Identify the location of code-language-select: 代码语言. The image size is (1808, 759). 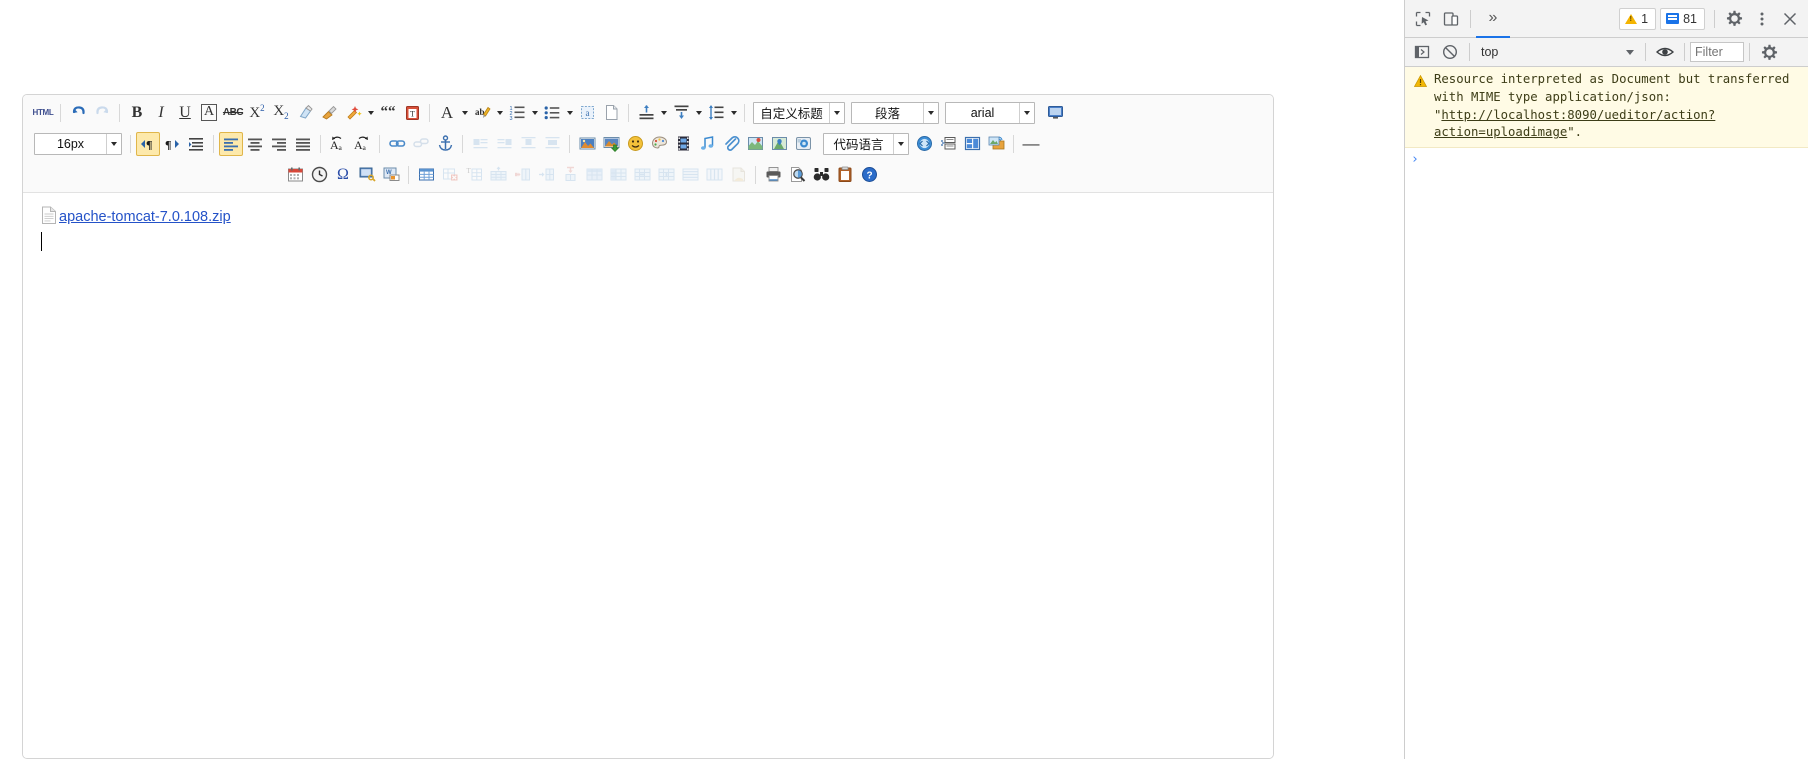
(866, 143).